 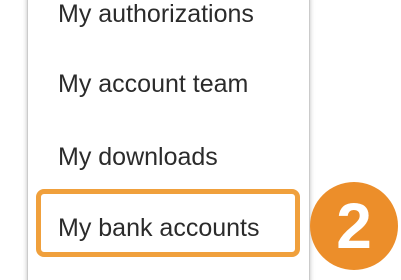 What do you see at coordinates (354, 226) in the screenshot?
I see `step-number-badge: 2` at bounding box center [354, 226].